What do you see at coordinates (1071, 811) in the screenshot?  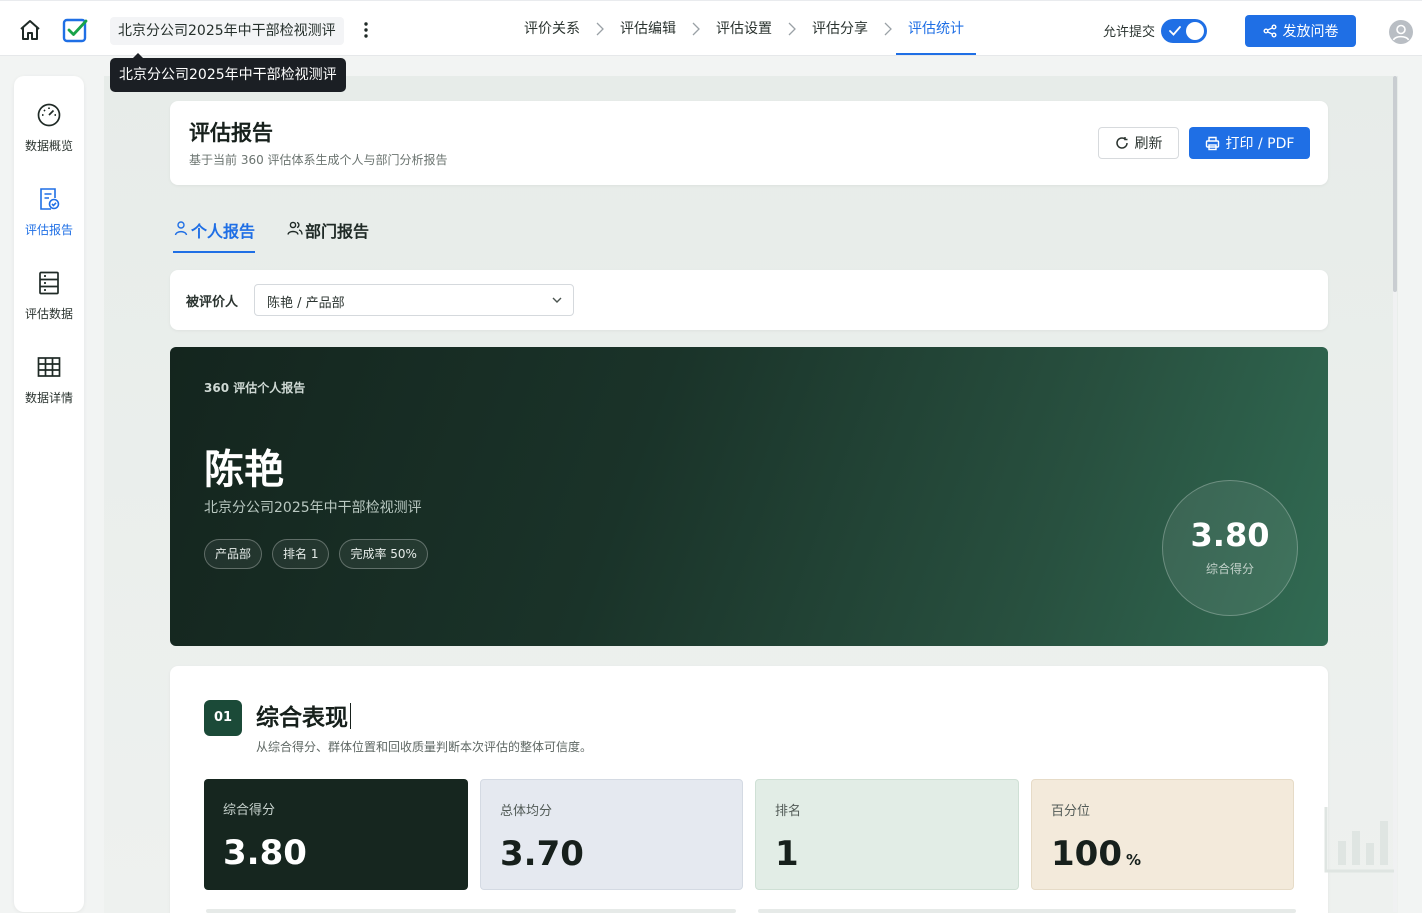 I see `metric-label: 百分位` at bounding box center [1071, 811].